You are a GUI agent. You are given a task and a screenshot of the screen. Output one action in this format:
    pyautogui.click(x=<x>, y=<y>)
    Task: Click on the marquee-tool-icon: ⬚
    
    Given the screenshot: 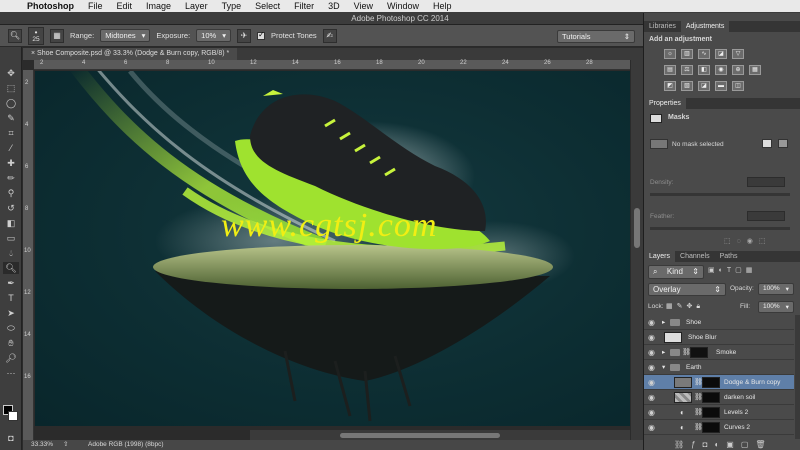 What is the action you would take?
    pyautogui.click(x=11, y=88)
    